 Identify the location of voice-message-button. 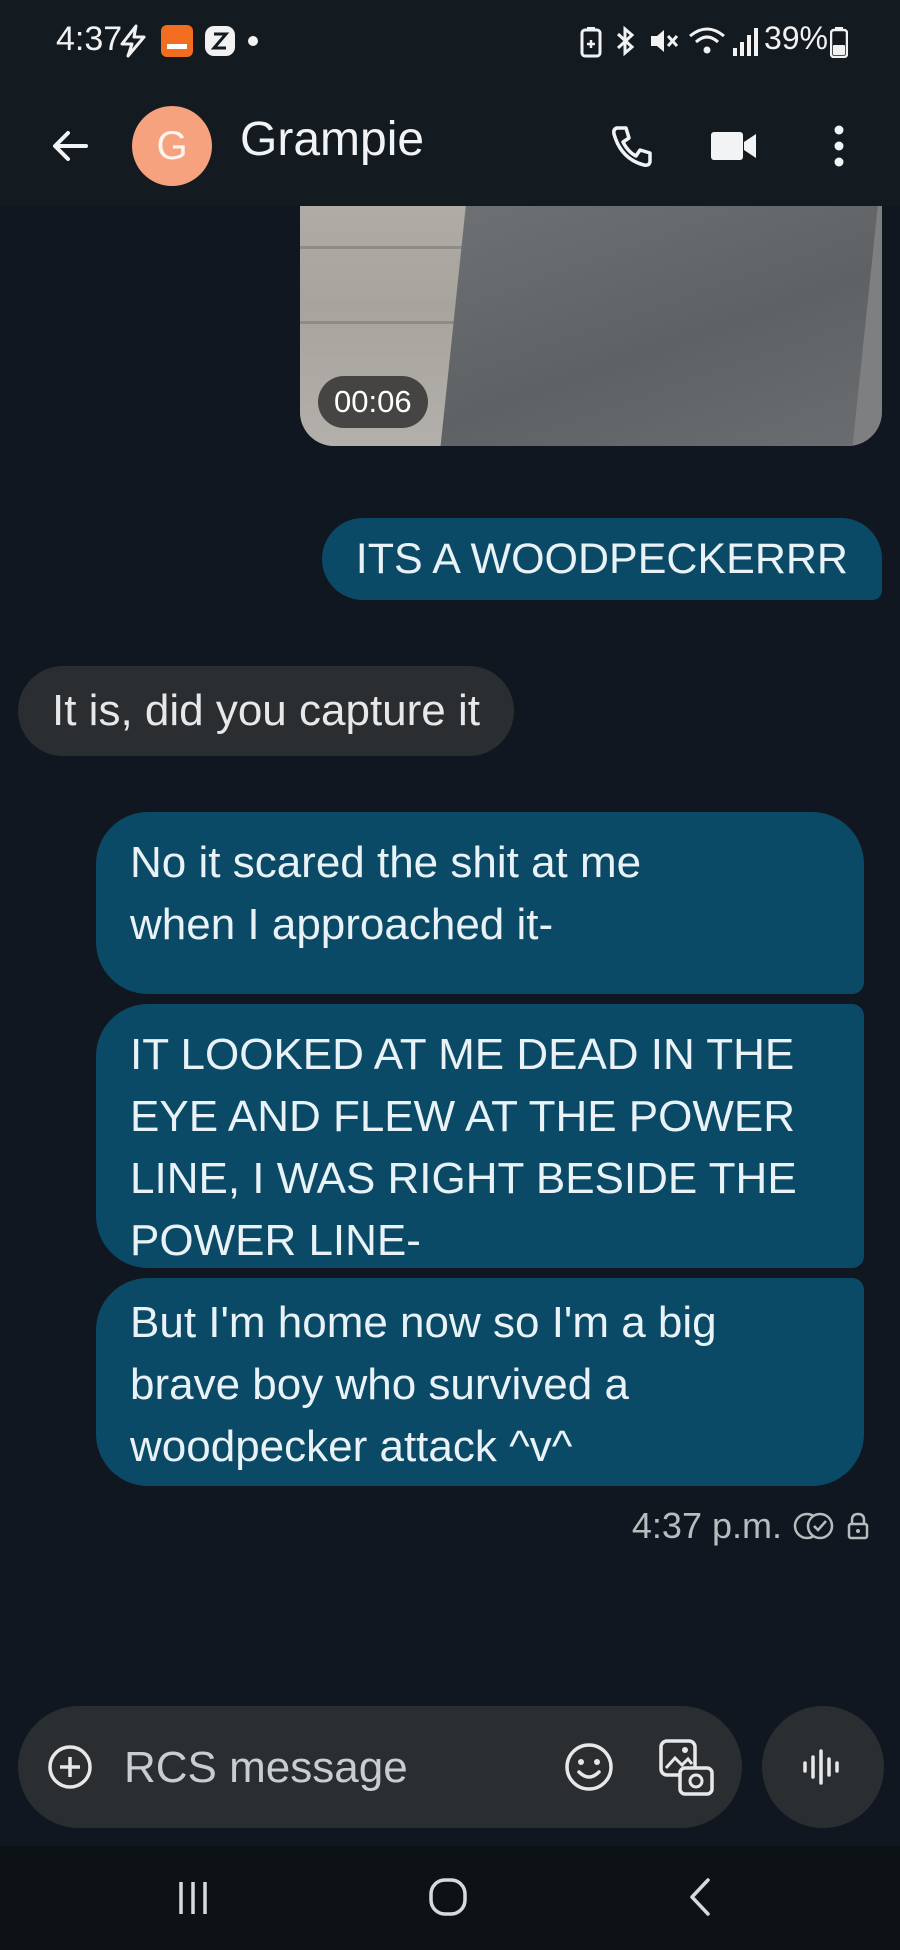
(823, 1767).